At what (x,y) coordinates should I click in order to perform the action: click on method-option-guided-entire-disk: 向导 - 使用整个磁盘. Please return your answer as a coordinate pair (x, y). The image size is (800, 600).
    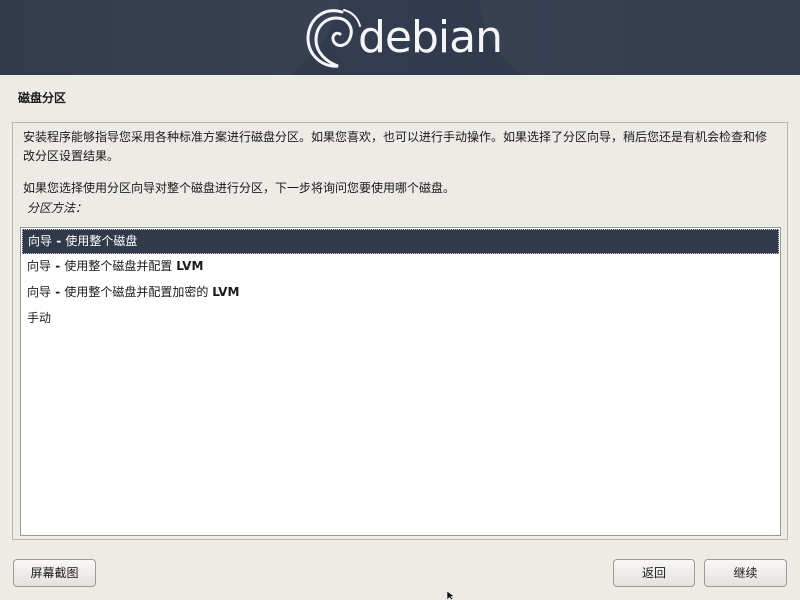
    Looking at the image, I should click on (400, 241).